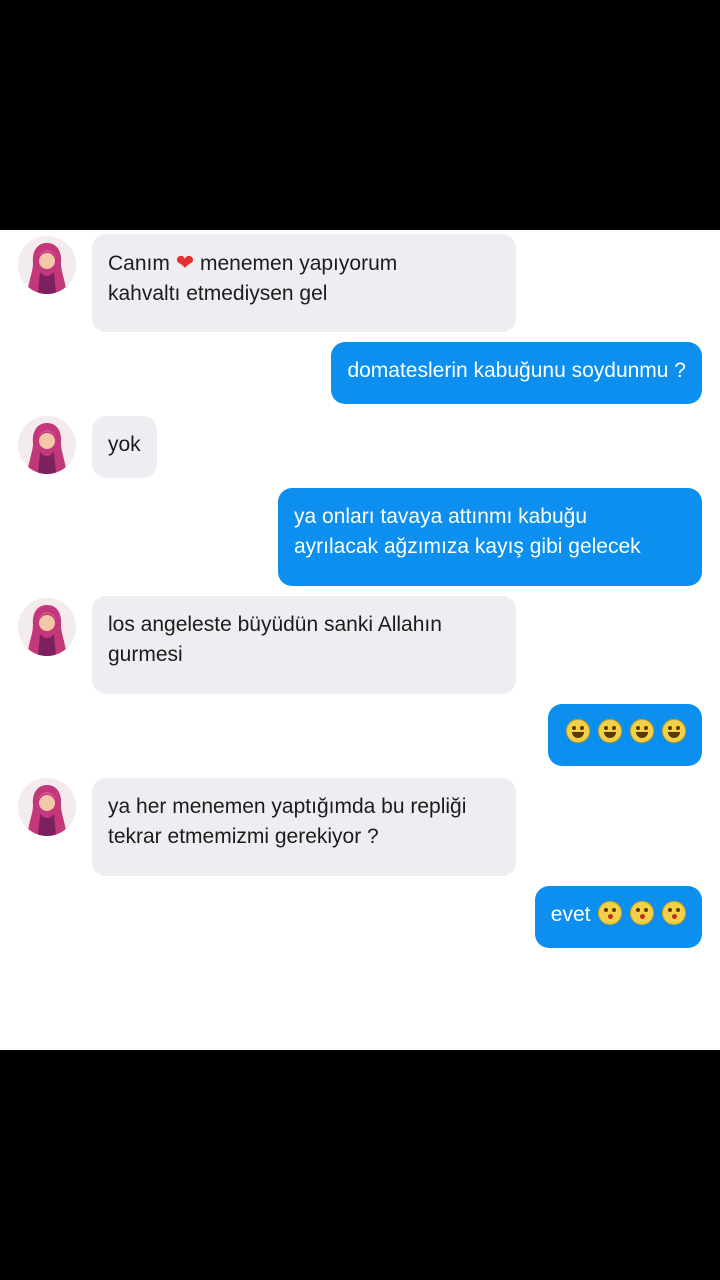 The width and height of the screenshot is (720, 1280). Describe the element at coordinates (185, 262) in the screenshot. I see `heart-icon: ❤` at that location.